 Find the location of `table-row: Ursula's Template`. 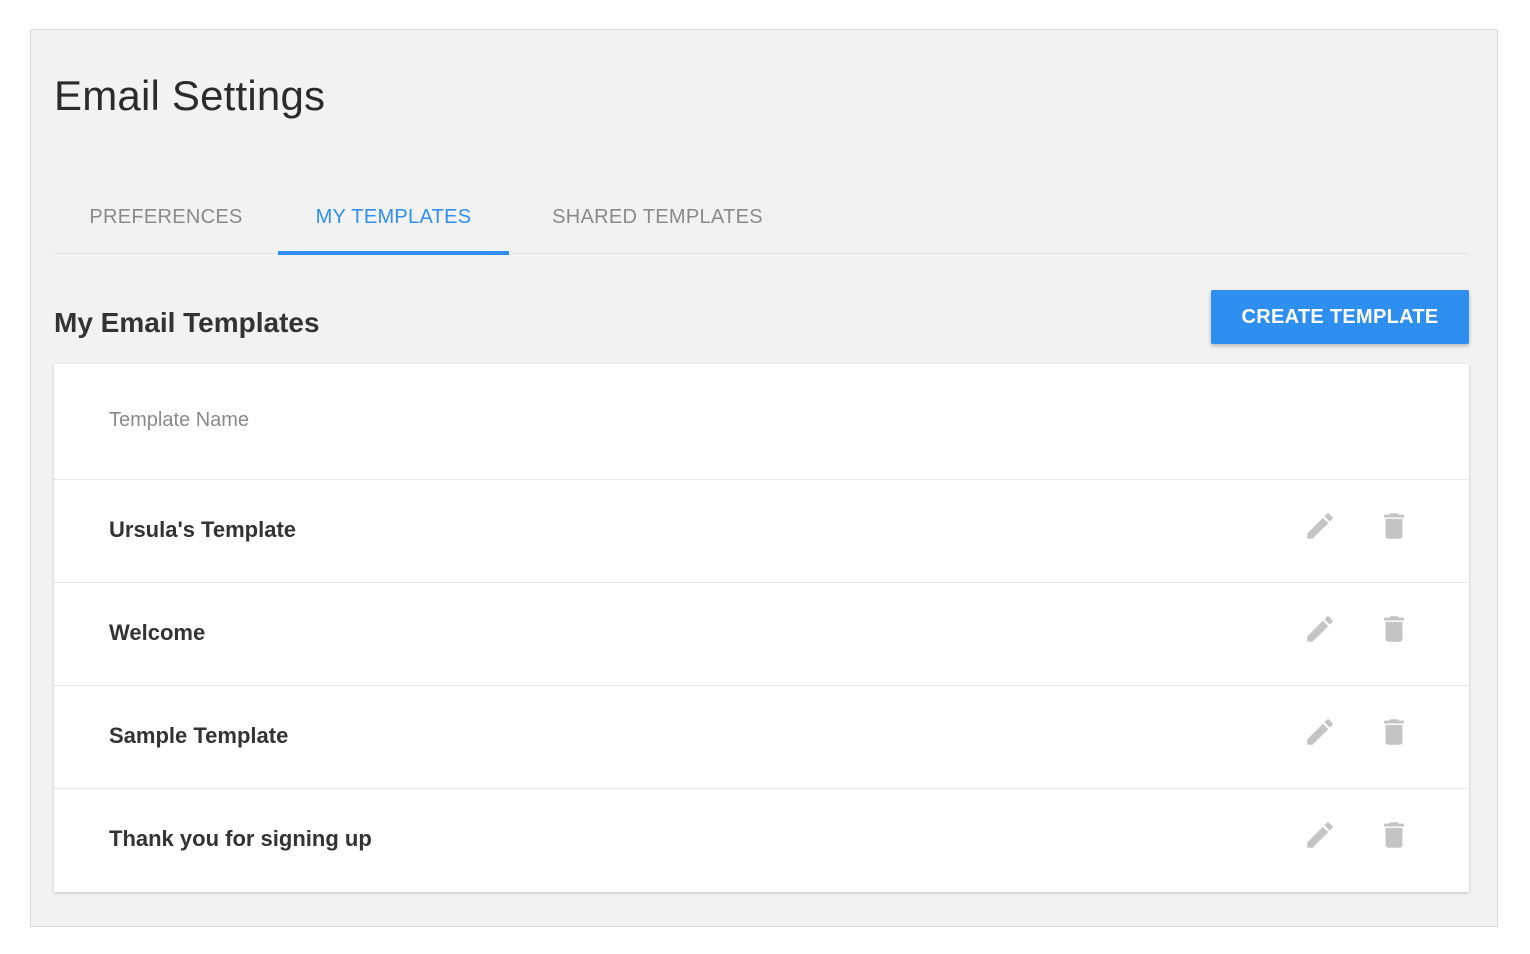

table-row: Ursula's Template is located at coordinates (761, 531).